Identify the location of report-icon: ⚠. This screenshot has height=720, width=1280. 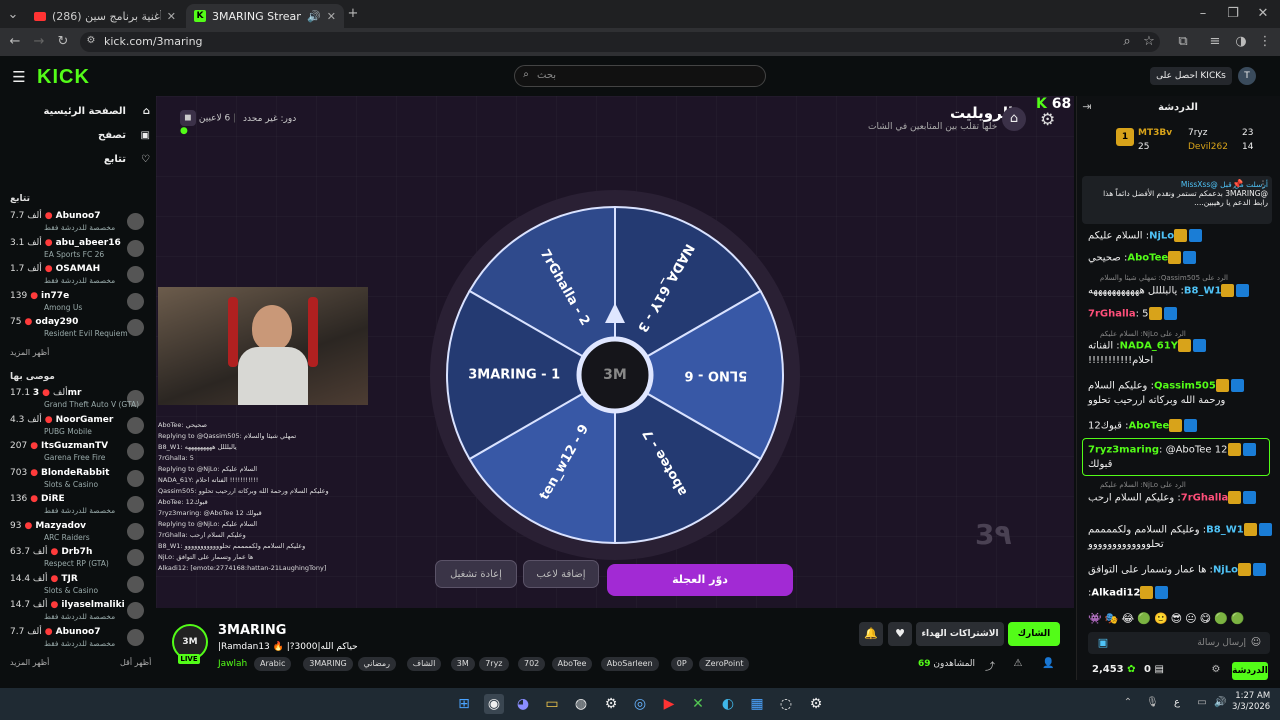
(1018, 663).